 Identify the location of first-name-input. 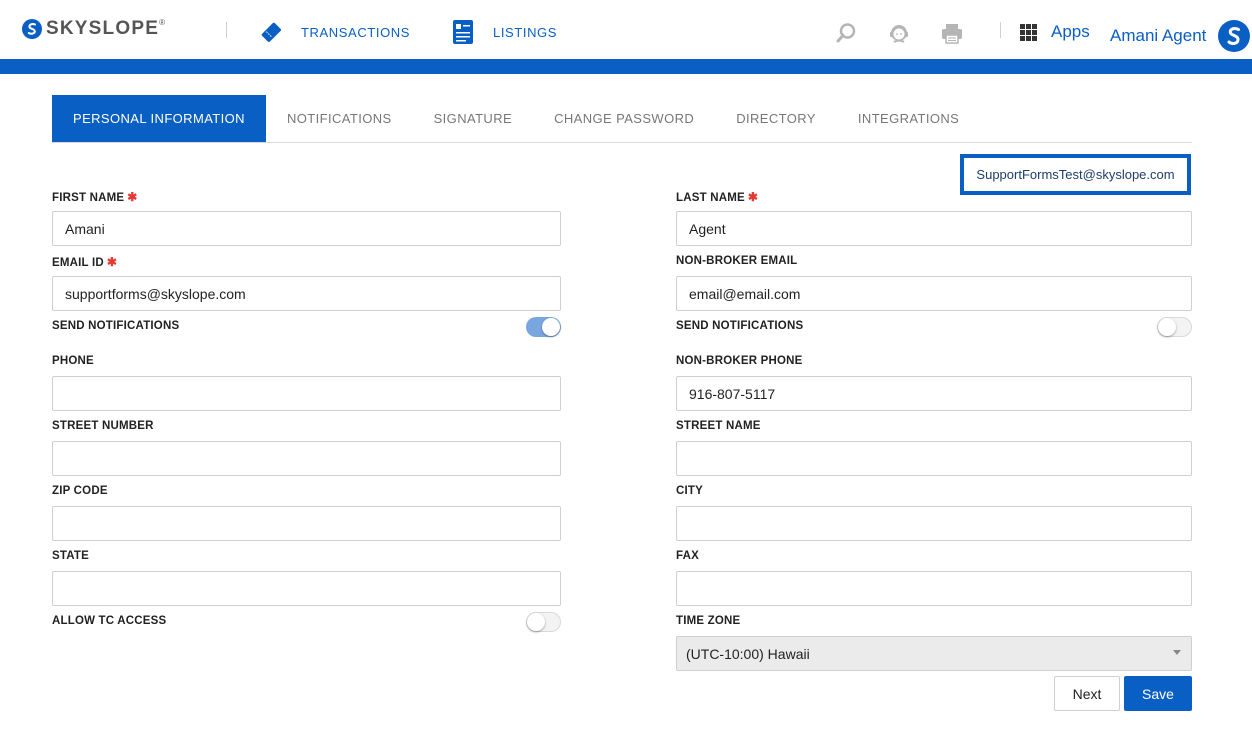
(306, 228).